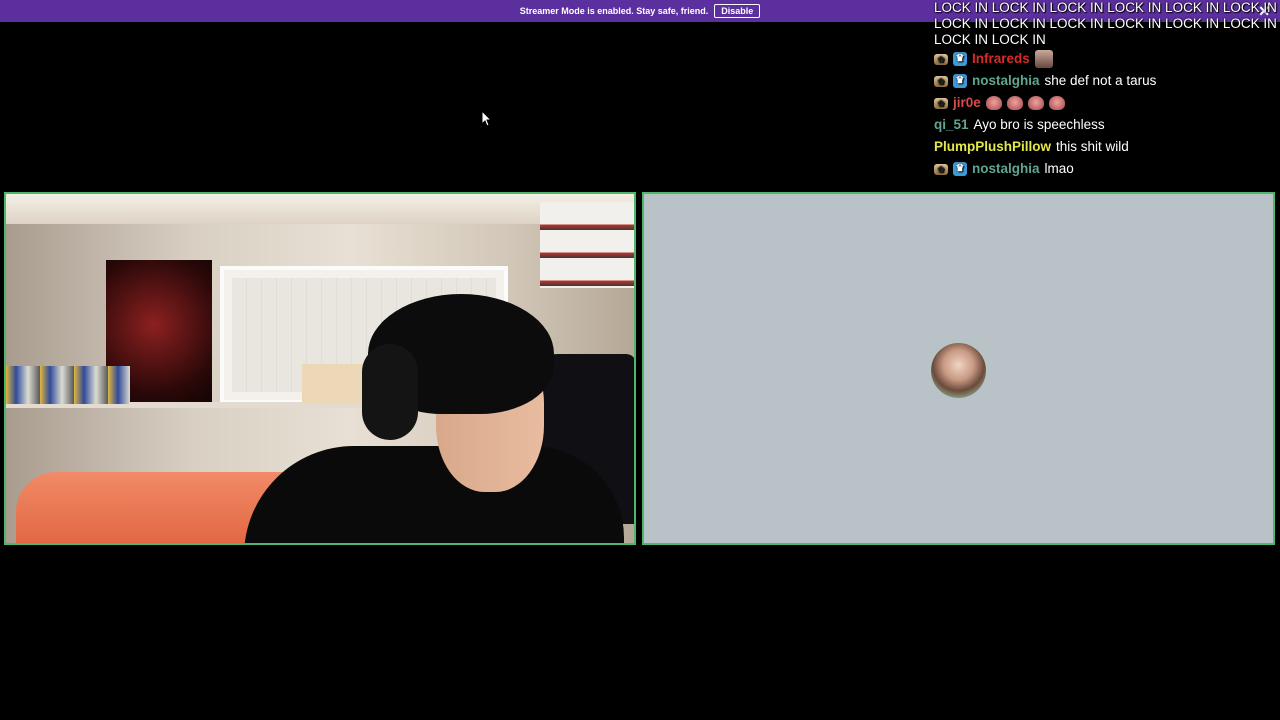  Describe the element at coordinates (992, 147) in the screenshot. I see `chat-username: PlumpPlushPillow` at that location.